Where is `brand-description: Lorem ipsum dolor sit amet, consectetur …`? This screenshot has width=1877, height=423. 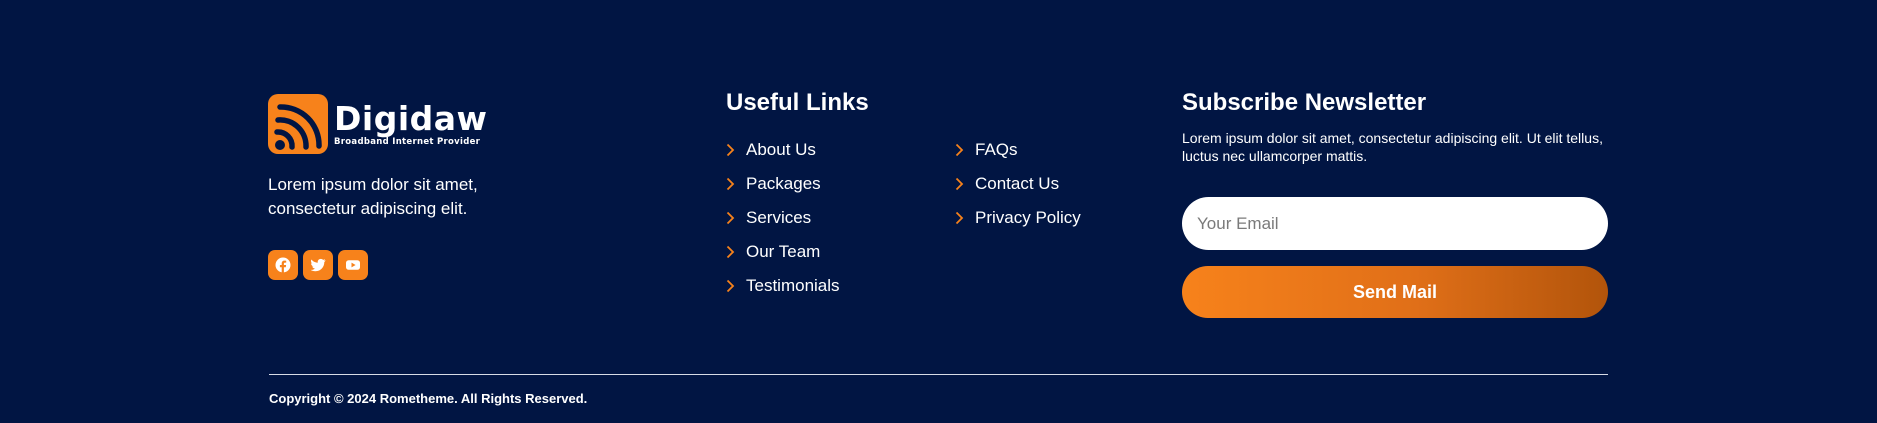 brand-description: Lorem ipsum dolor sit amet, consectetur … is located at coordinates (373, 196).